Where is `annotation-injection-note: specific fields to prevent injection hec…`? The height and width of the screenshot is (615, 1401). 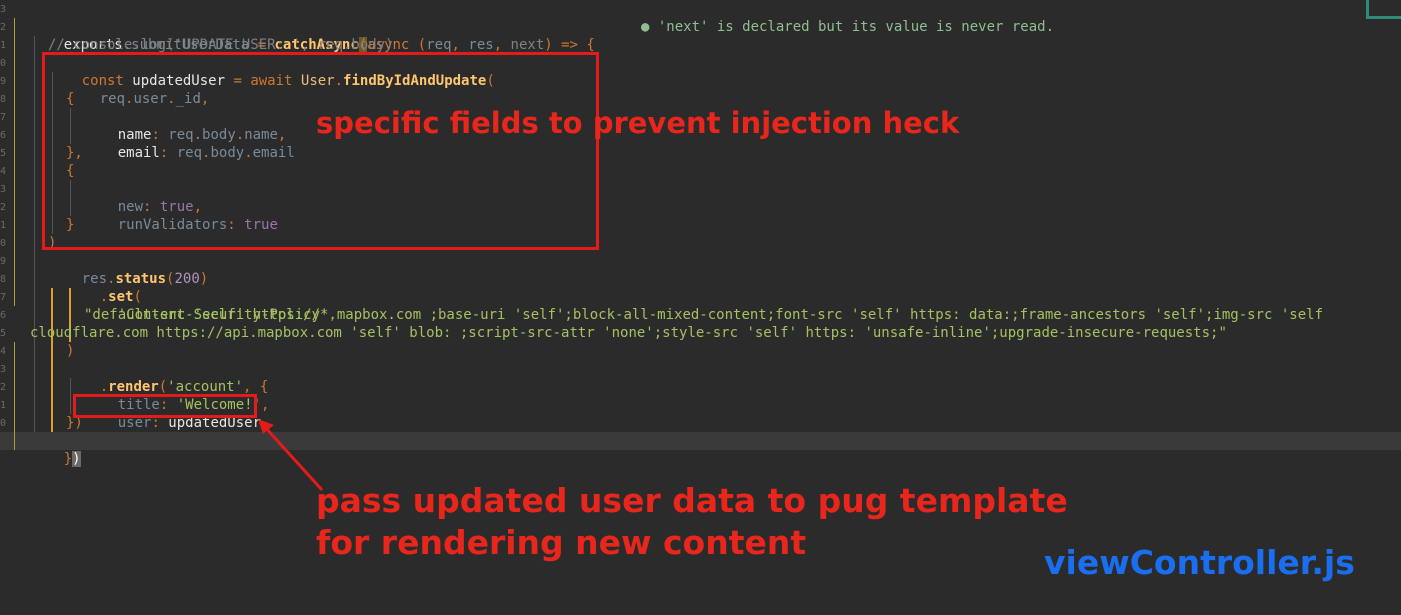 annotation-injection-note: specific fields to prevent injection hec… is located at coordinates (638, 123).